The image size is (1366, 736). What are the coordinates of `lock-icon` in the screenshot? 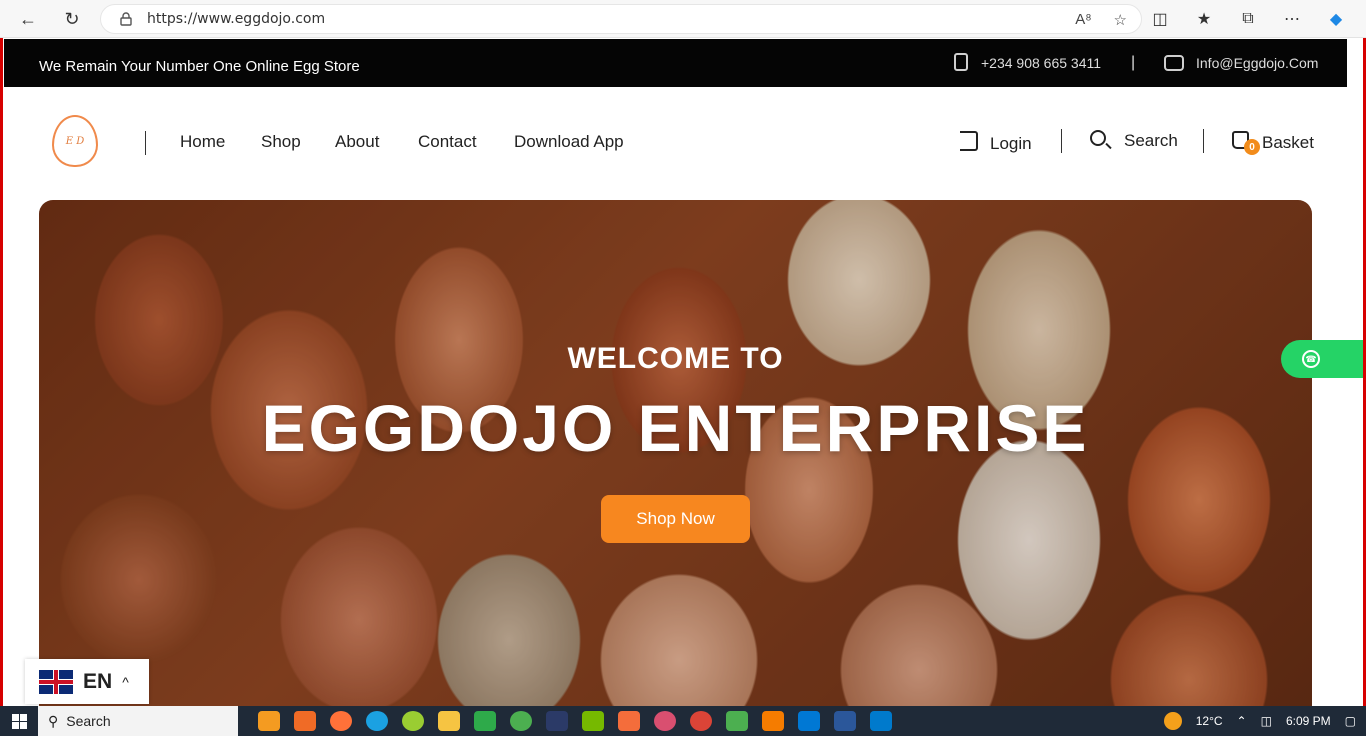 It's located at (126, 19).